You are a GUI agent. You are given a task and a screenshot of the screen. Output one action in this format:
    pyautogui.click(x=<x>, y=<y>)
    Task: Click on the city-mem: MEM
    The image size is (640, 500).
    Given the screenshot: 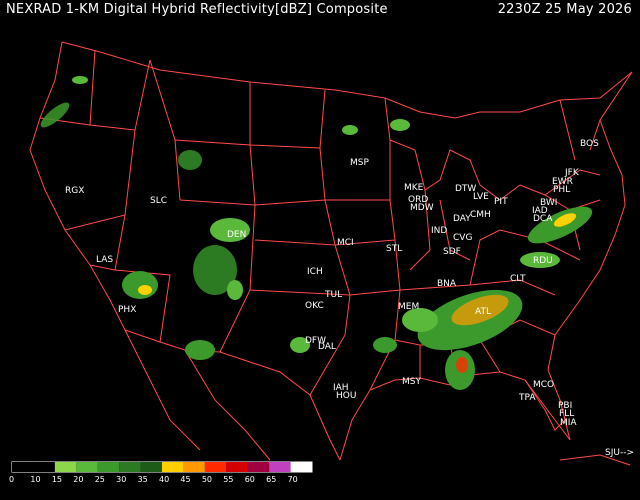 What is the action you would take?
    pyautogui.click(x=408, y=307)
    